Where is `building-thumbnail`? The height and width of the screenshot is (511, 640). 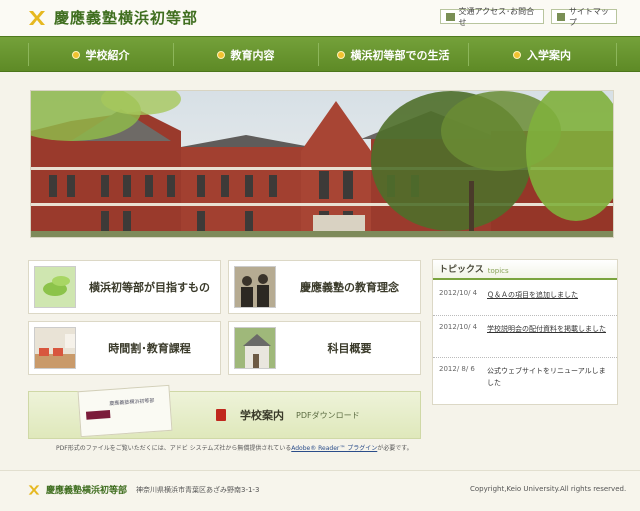 building-thumbnail is located at coordinates (255, 348).